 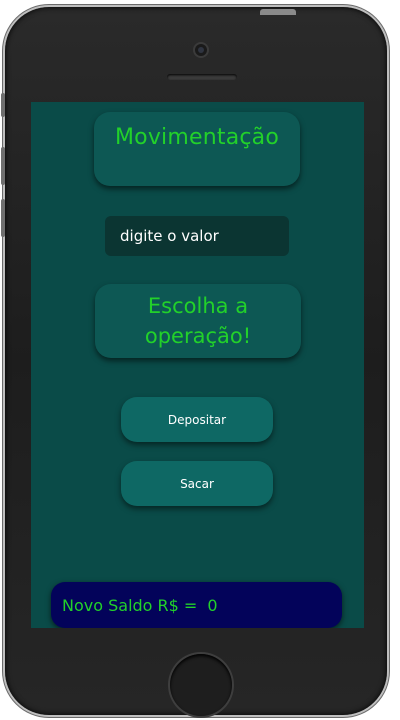 What do you see at coordinates (197, 483) in the screenshot?
I see `withdraw-button: Sacar` at bounding box center [197, 483].